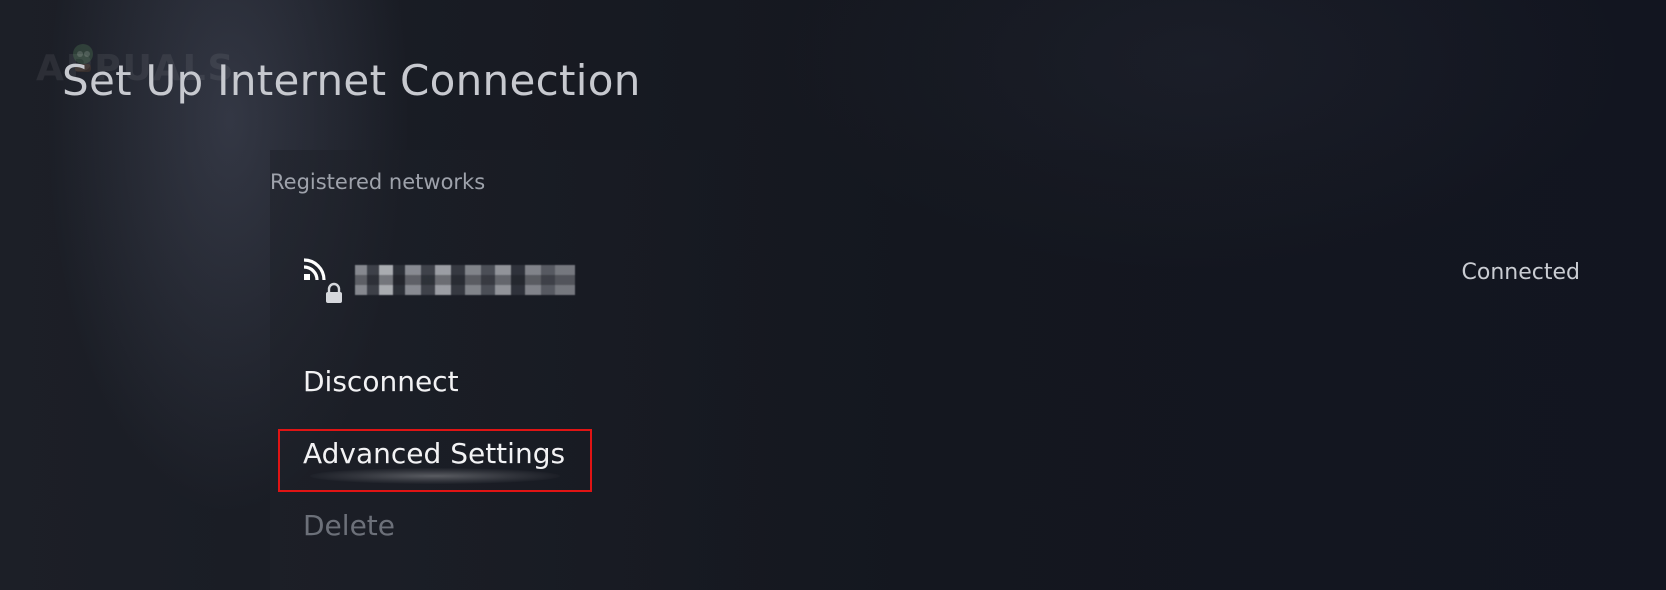 Image resolution: width=1666 pixels, height=590 pixels. I want to click on lock-icon, so click(334, 292).